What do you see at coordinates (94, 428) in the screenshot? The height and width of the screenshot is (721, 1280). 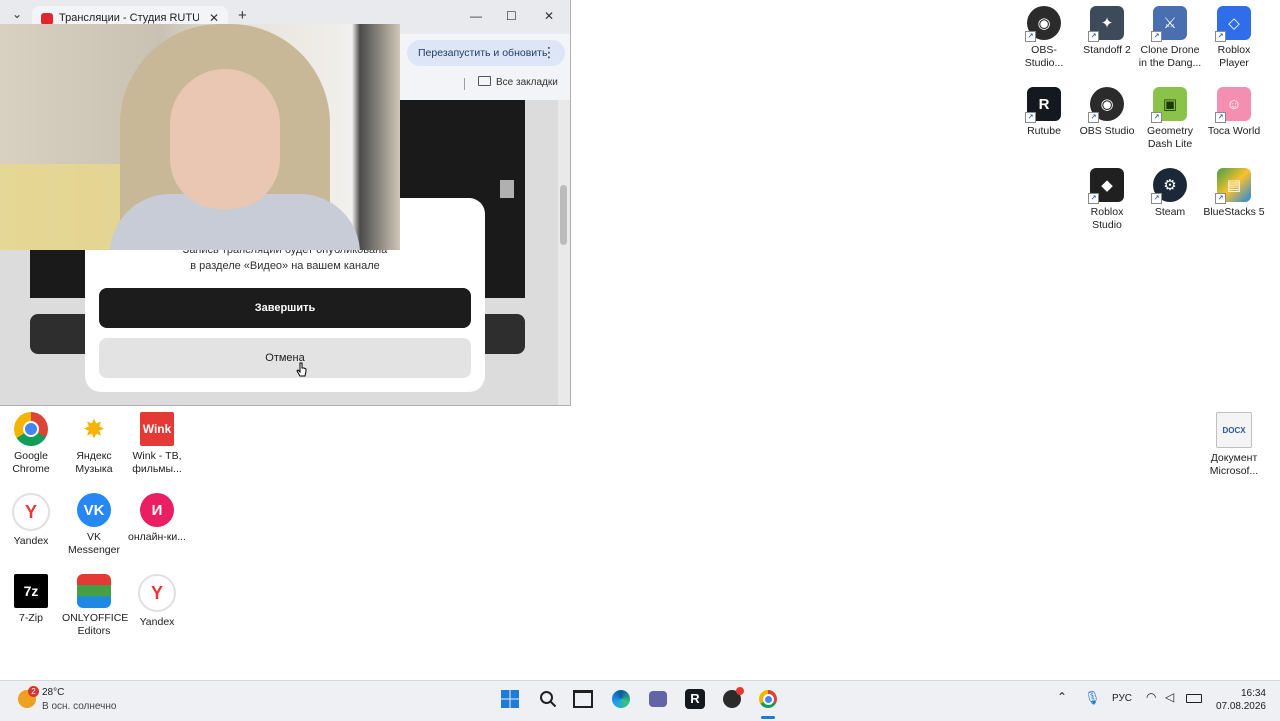 I see `yandex-music-icon: ✸` at bounding box center [94, 428].